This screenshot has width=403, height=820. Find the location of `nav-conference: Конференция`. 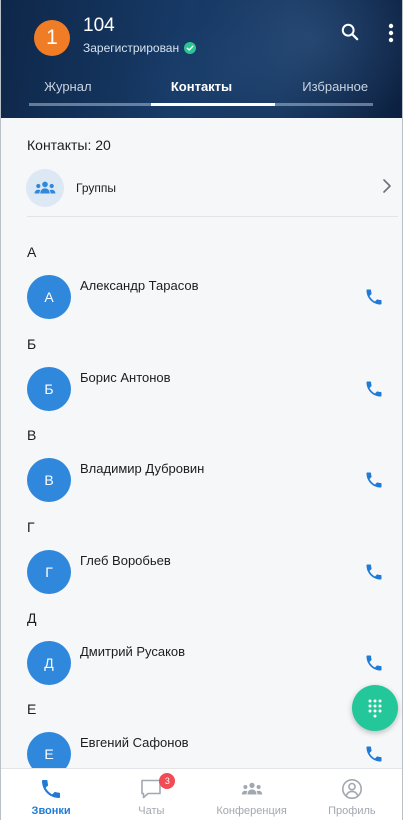

nav-conference: Конференция is located at coordinates (252, 794).